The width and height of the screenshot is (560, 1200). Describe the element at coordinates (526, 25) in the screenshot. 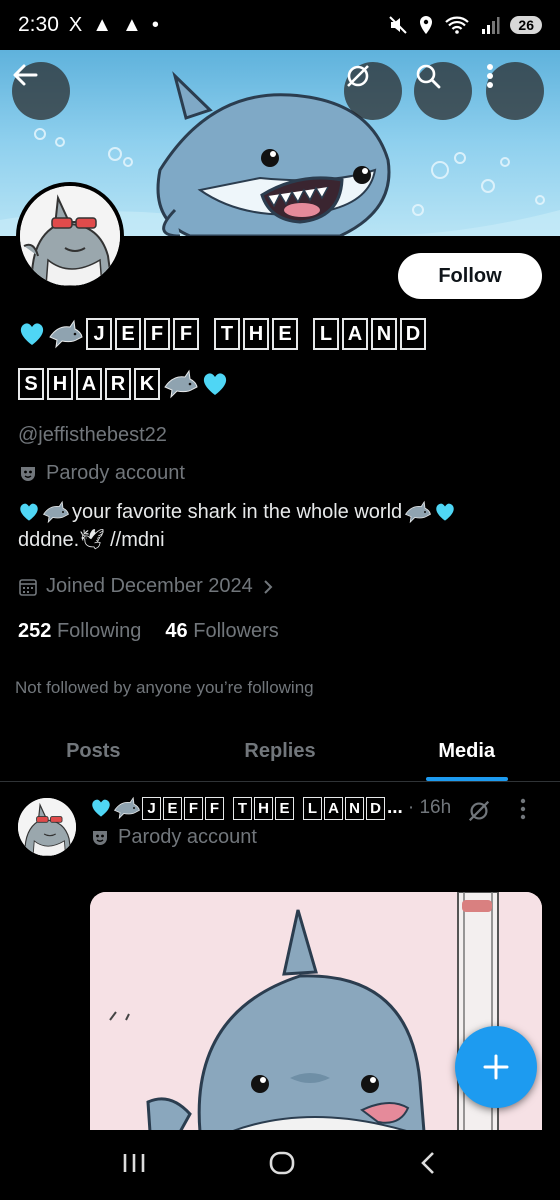

I see `battery-indicator: 26` at that location.